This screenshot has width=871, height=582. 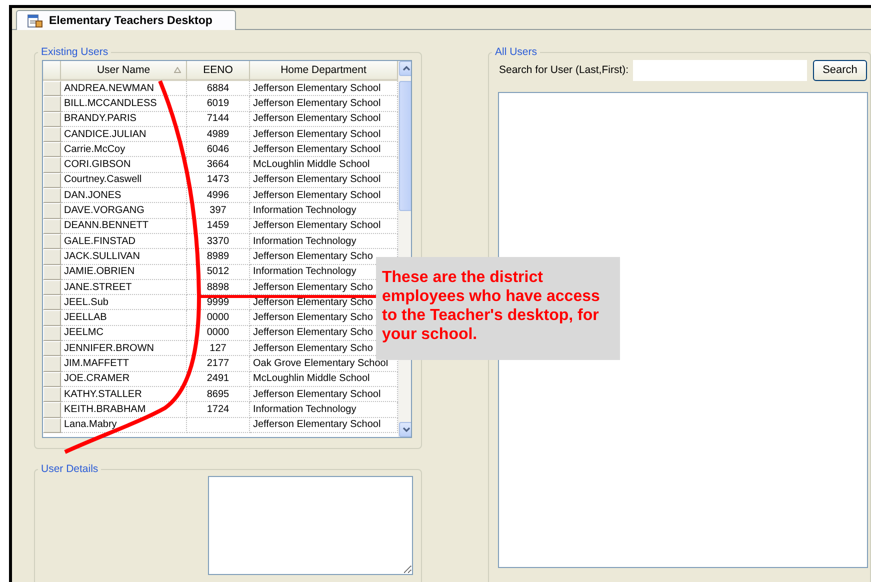 What do you see at coordinates (218, 348) in the screenshot?
I see `table-cell: 127` at bounding box center [218, 348].